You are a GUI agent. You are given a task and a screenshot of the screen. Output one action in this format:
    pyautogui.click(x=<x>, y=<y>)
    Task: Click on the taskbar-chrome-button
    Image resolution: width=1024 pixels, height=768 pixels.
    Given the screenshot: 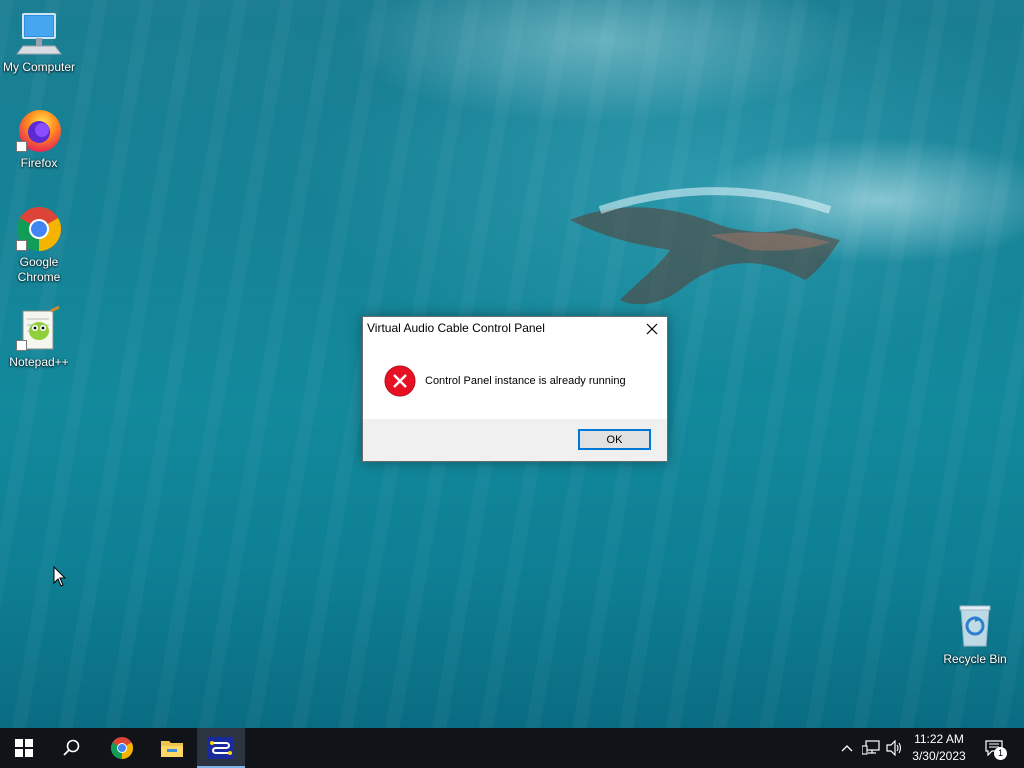 What is the action you would take?
    pyautogui.click(x=122, y=748)
    